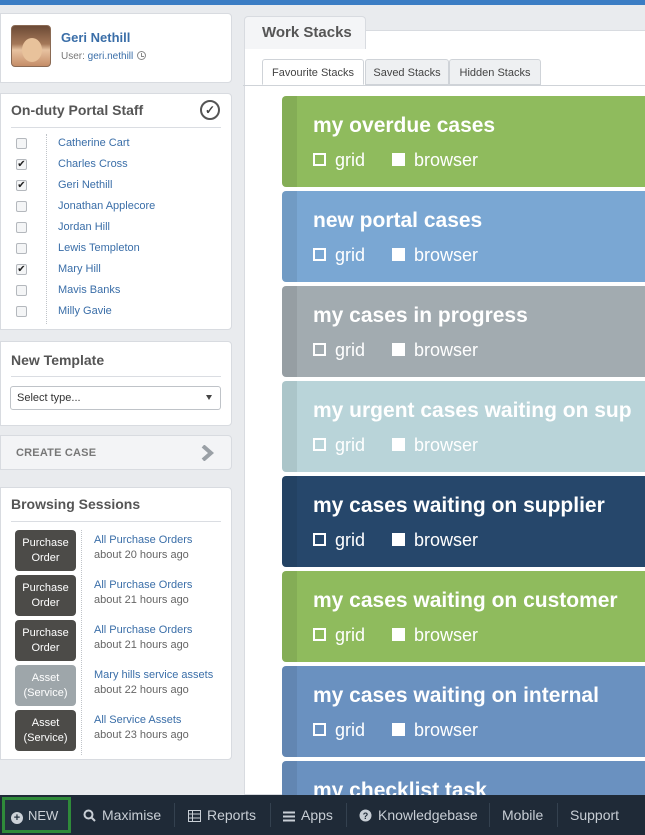  I want to click on staff-name: Jonathan Applecore, so click(106, 206).